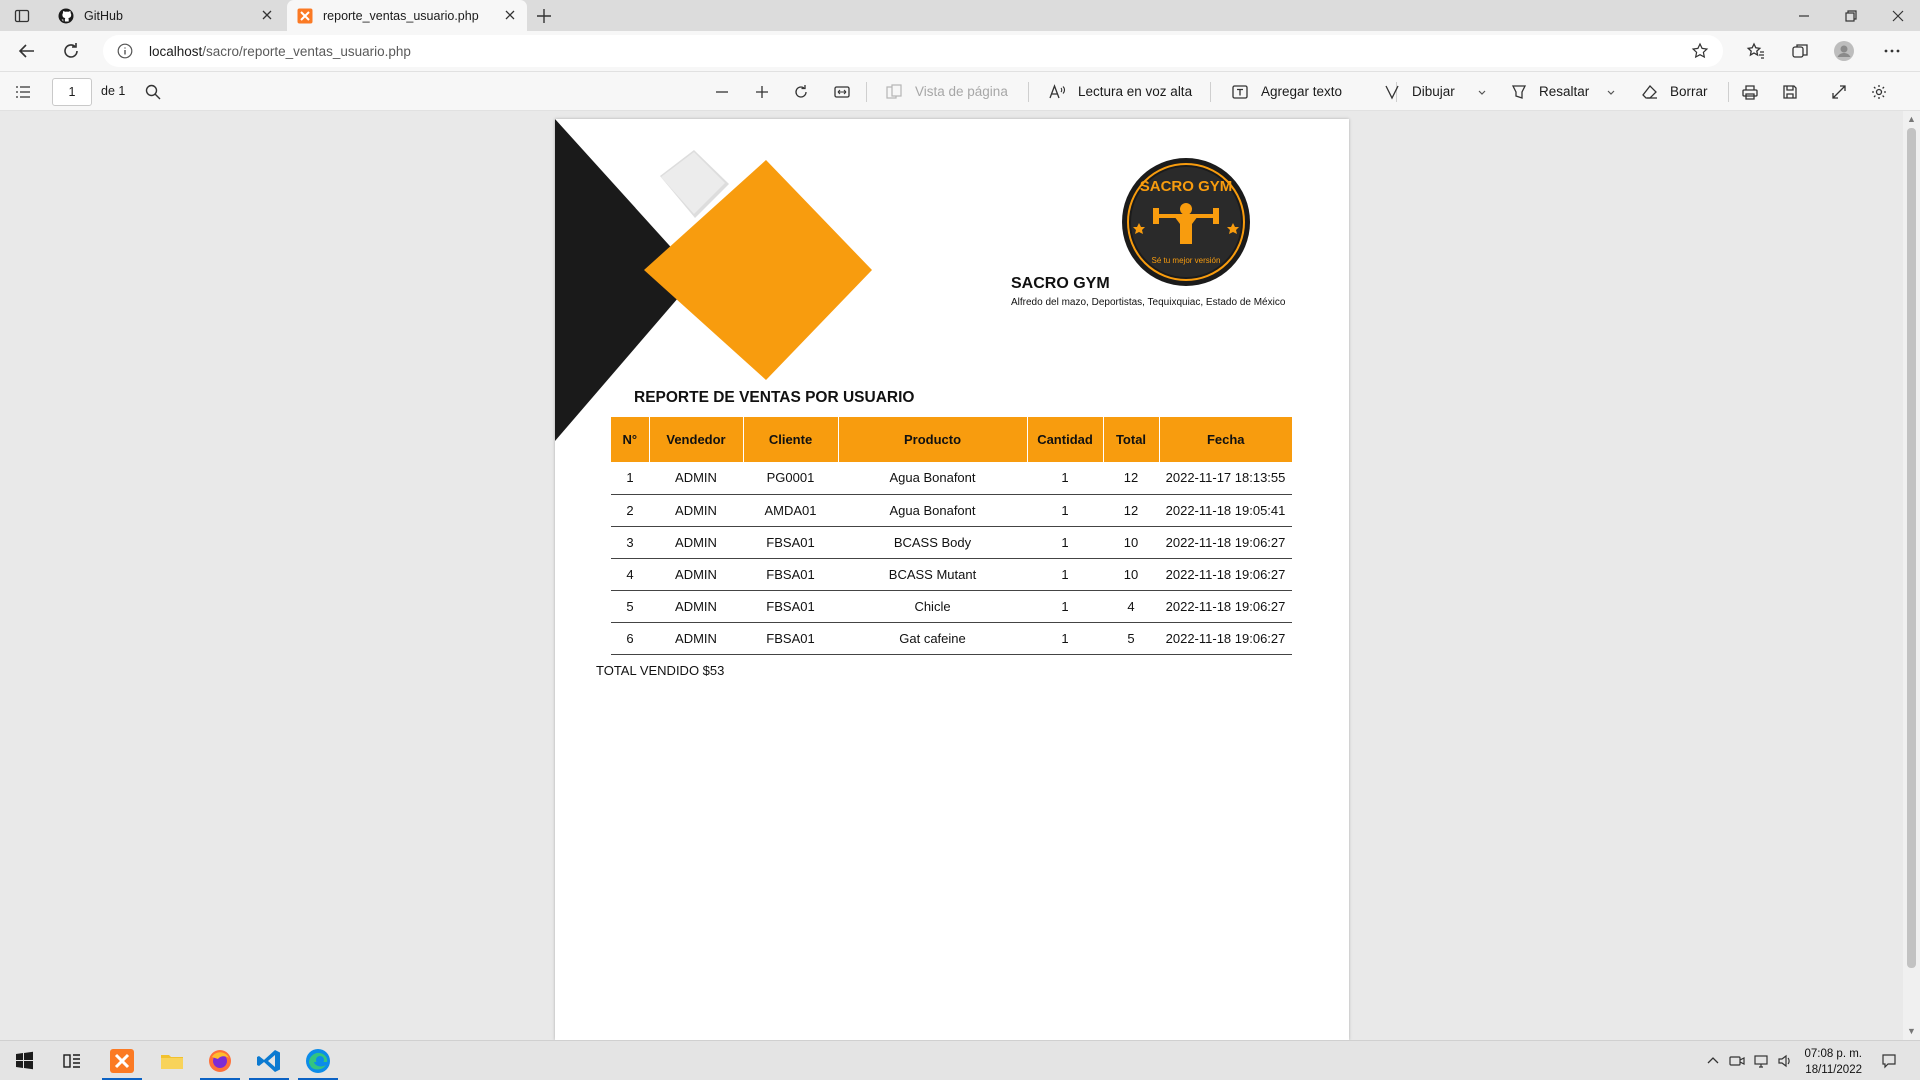  What do you see at coordinates (318, 1061) in the screenshot?
I see `edge-icon` at bounding box center [318, 1061].